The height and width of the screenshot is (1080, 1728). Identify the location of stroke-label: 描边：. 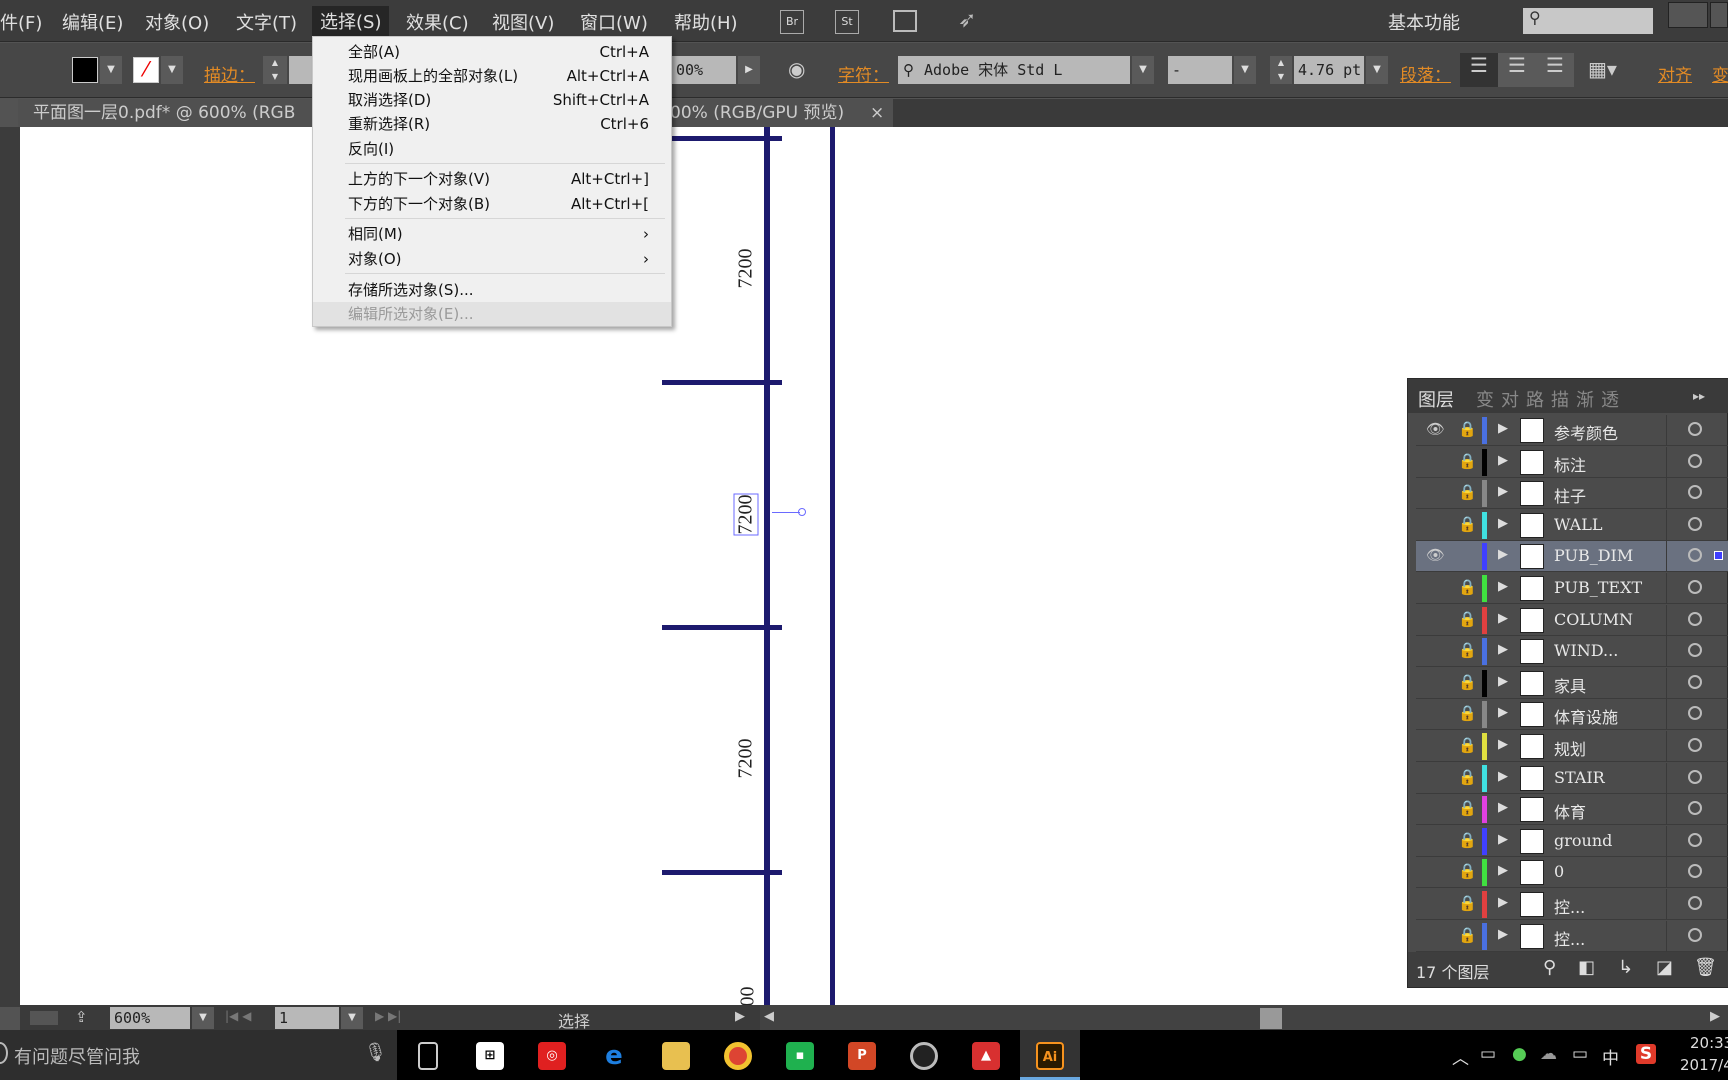
(229, 73).